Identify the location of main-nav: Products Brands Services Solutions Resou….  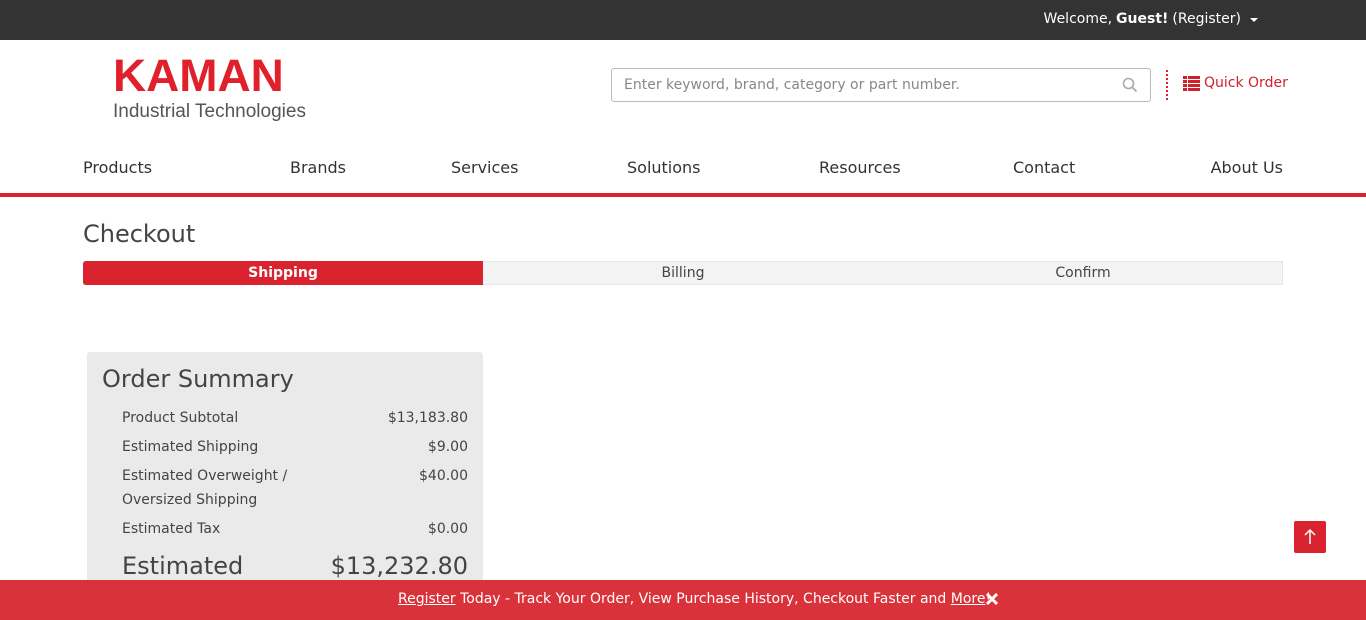
(683, 169).